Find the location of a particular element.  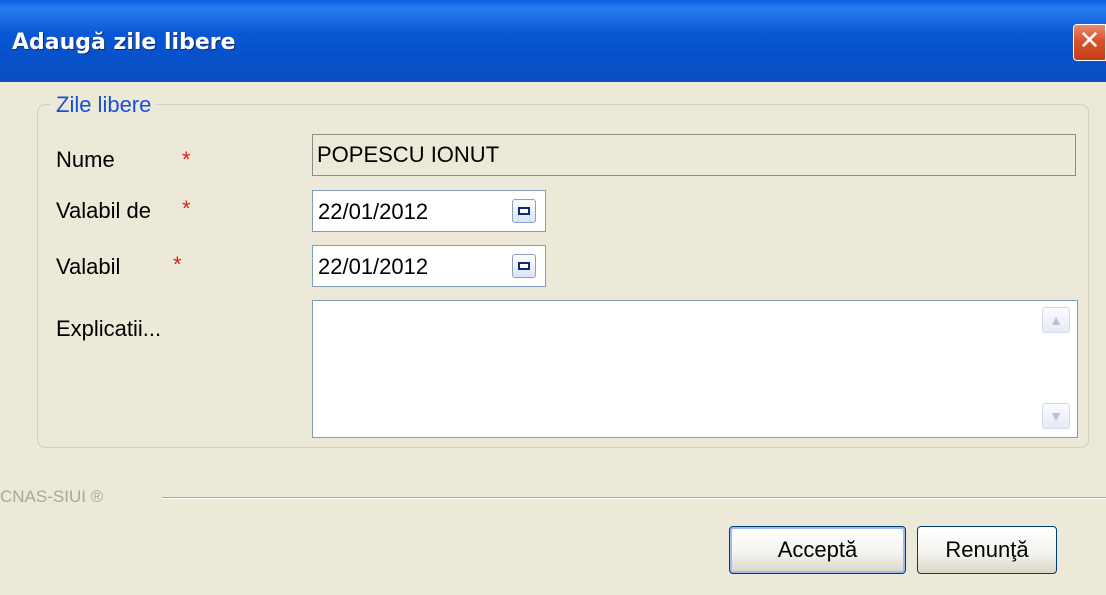

scroll-up-button: ▲ is located at coordinates (1056, 320).